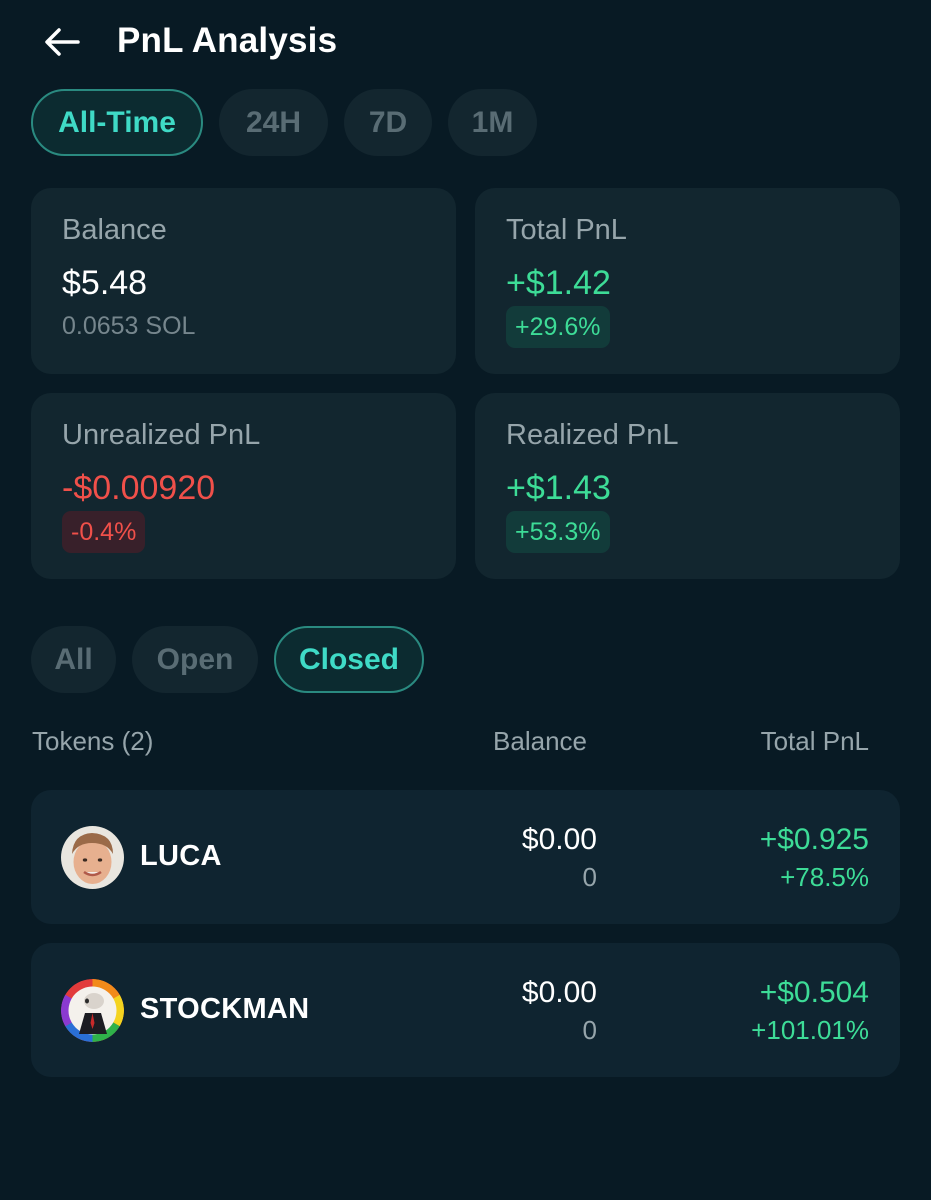  What do you see at coordinates (273, 122) in the screenshot?
I see `tab-24h: 24H` at bounding box center [273, 122].